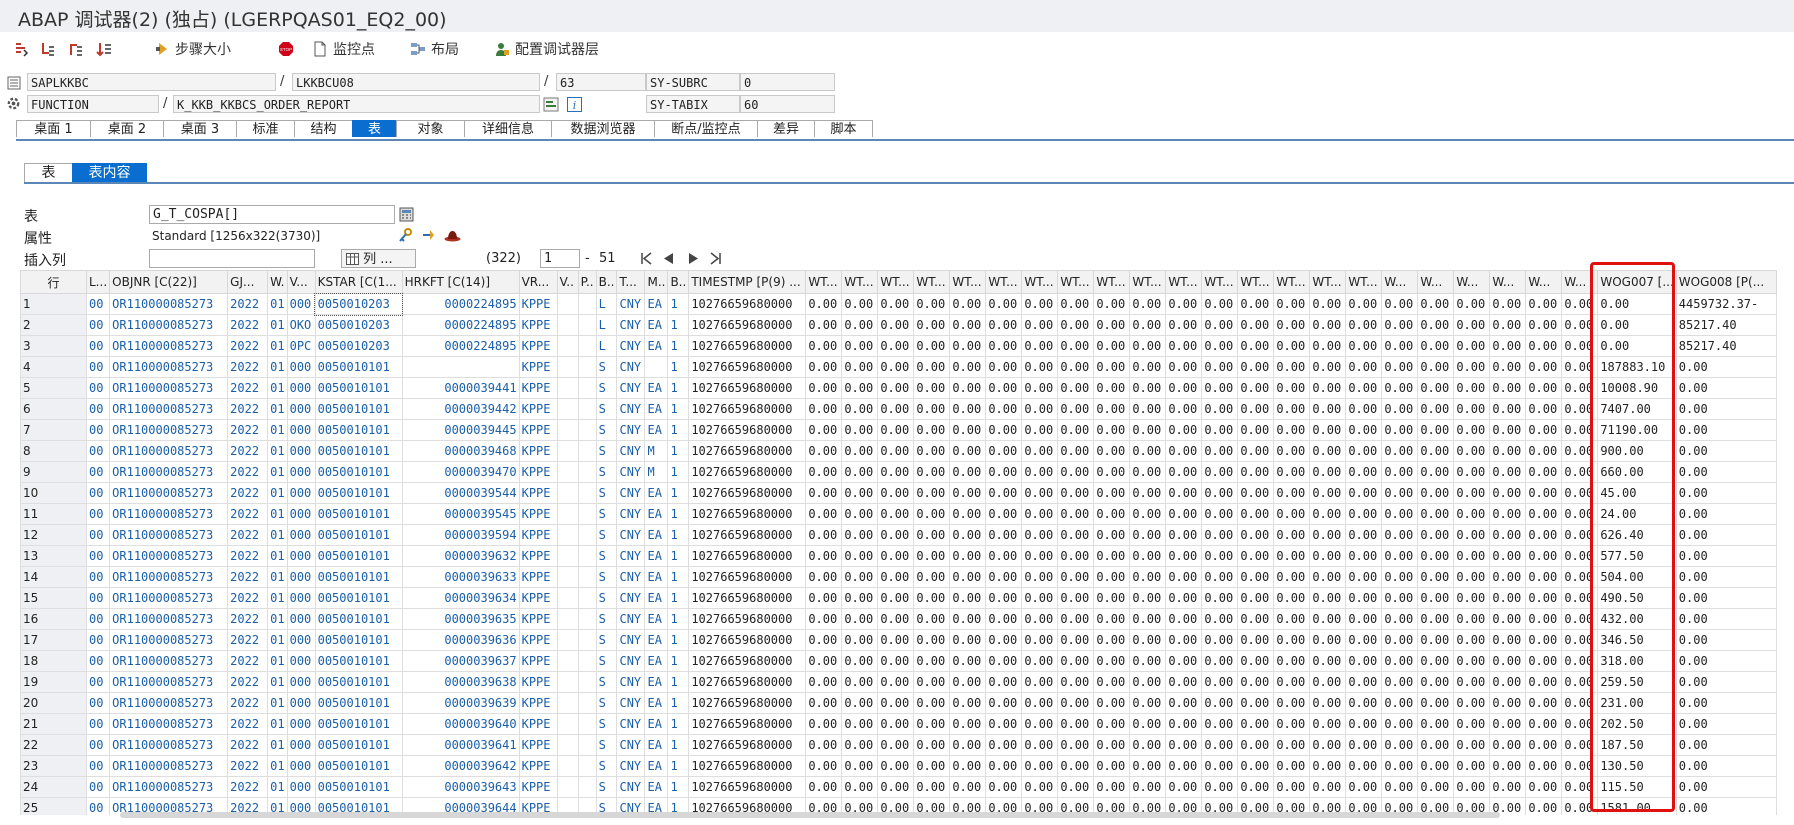 The image size is (1794, 825). Describe the element at coordinates (810, 815) in the screenshot. I see `horizontal-scrollbar` at that location.